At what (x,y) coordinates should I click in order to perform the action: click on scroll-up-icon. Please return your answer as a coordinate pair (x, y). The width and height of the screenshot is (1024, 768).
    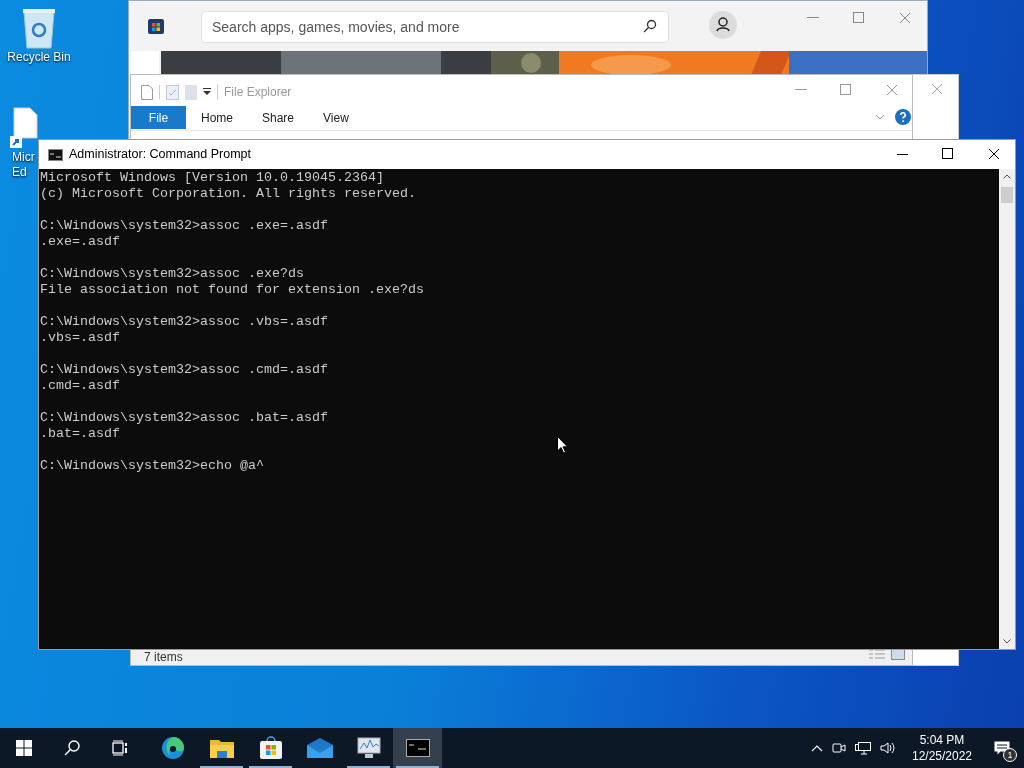
    Looking at the image, I should click on (1007, 176).